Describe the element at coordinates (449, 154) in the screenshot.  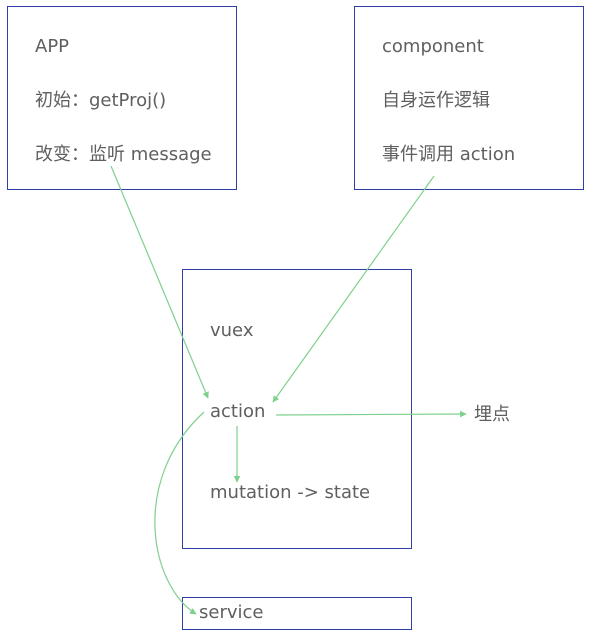
I see `component-event-text: 事件调用 action` at that location.